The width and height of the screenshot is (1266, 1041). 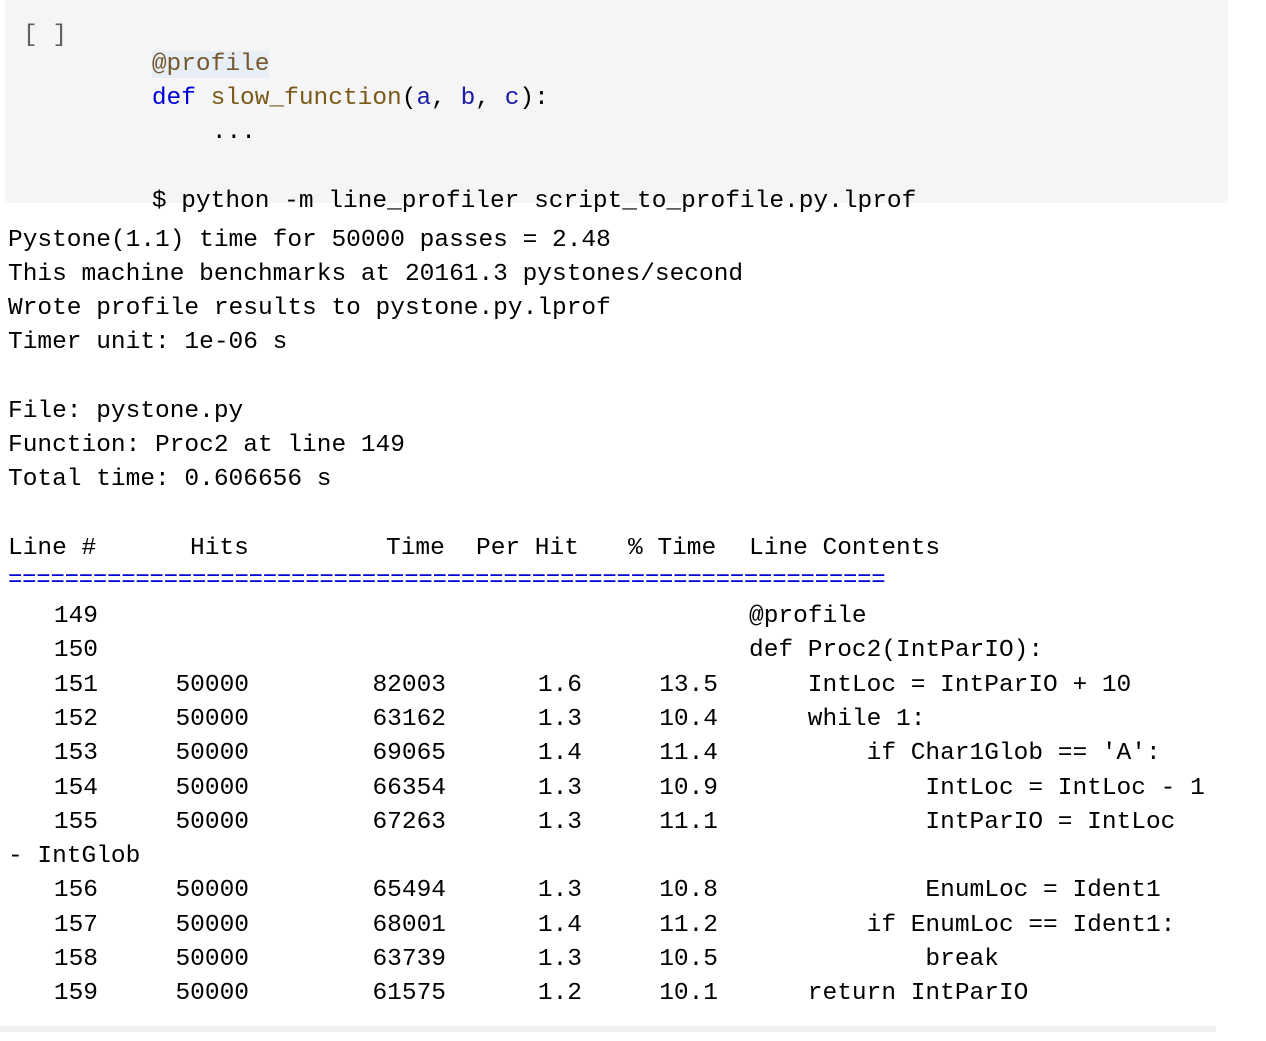 What do you see at coordinates (409, 925) in the screenshot?
I see `cell-time: 68001` at bounding box center [409, 925].